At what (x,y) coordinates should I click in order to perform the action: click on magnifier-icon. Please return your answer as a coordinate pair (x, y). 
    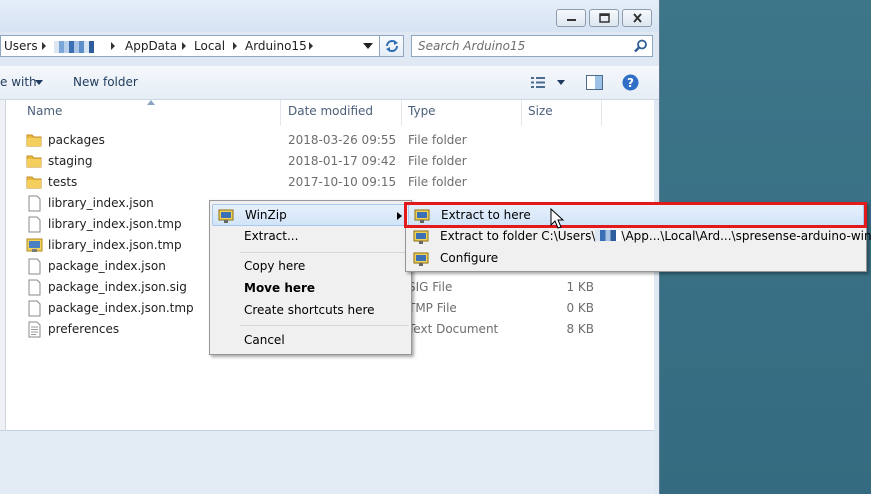
    Looking at the image, I should click on (641, 46).